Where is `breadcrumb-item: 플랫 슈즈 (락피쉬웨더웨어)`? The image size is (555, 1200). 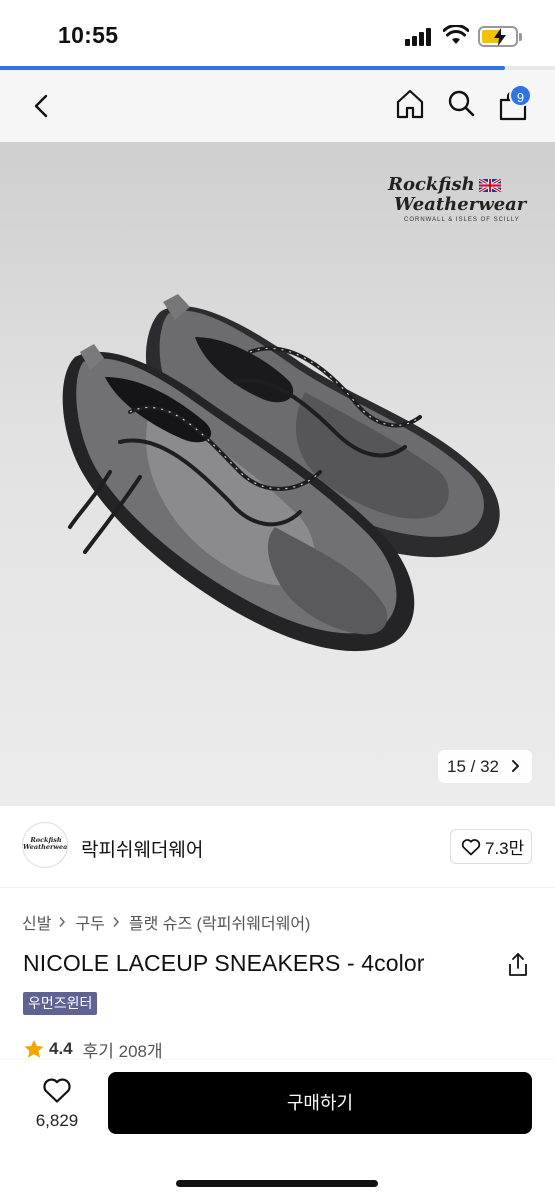
breadcrumb-item: 플랫 슈즈 (락피쉬웨더웨어) is located at coordinates (219, 922).